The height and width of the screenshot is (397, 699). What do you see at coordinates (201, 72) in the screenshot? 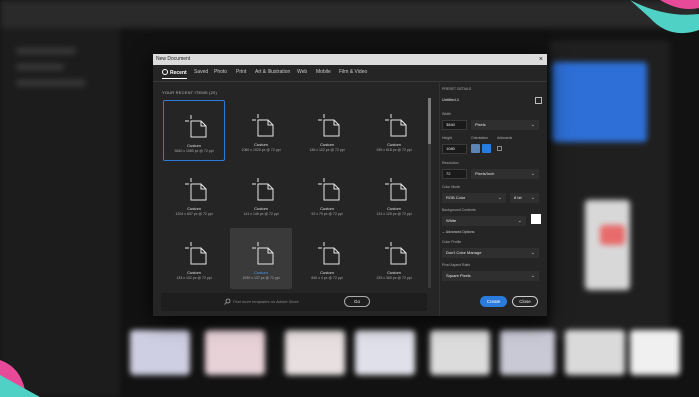
I see `tab-saved: Saved` at bounding box center [201, 72].